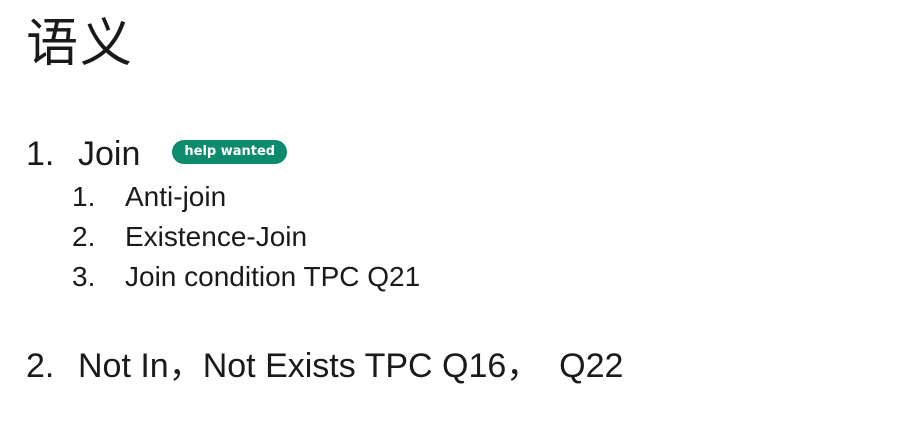 The width and height of the screenshot is (898, 427). What do you see at coordinates (109, 154) in the screenshot?
I see `list-item-text: Join` at bounding box center [109, 154].